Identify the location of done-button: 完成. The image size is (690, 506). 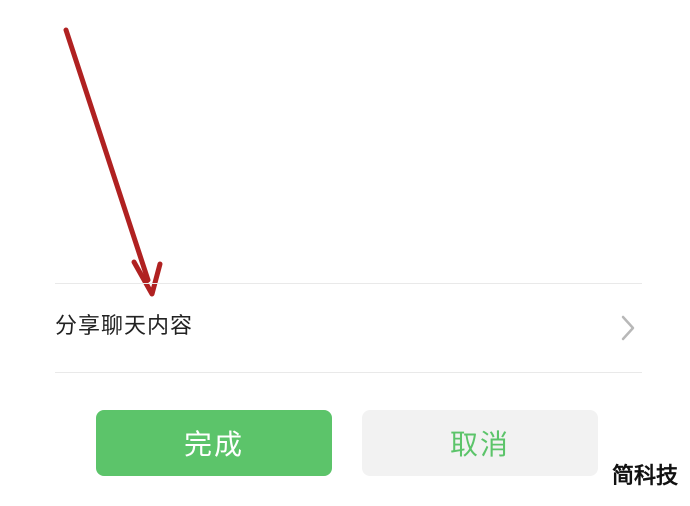
(214, 443).